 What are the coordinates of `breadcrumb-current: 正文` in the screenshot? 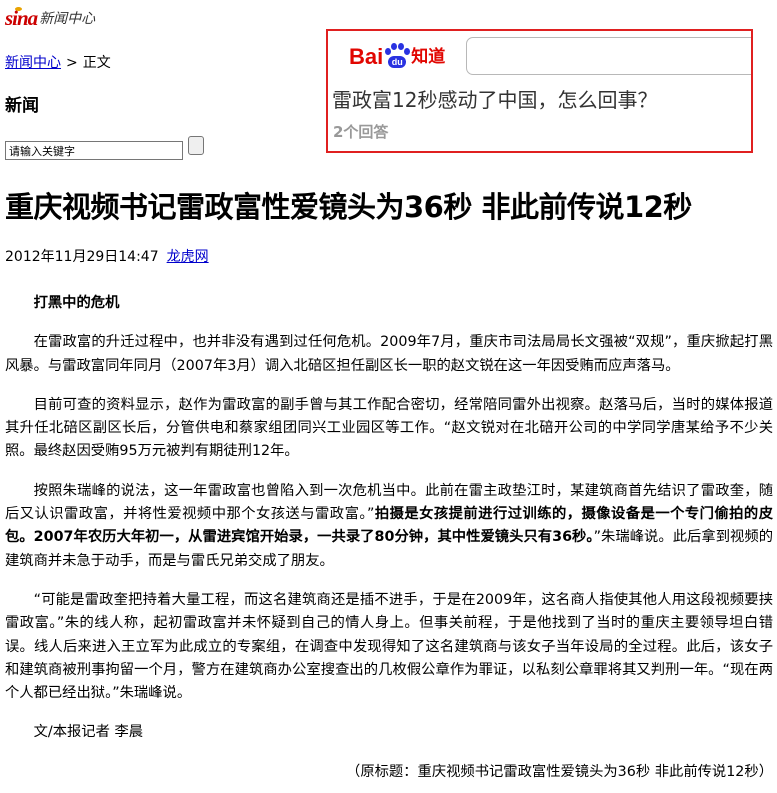 It's located at (96, 63).